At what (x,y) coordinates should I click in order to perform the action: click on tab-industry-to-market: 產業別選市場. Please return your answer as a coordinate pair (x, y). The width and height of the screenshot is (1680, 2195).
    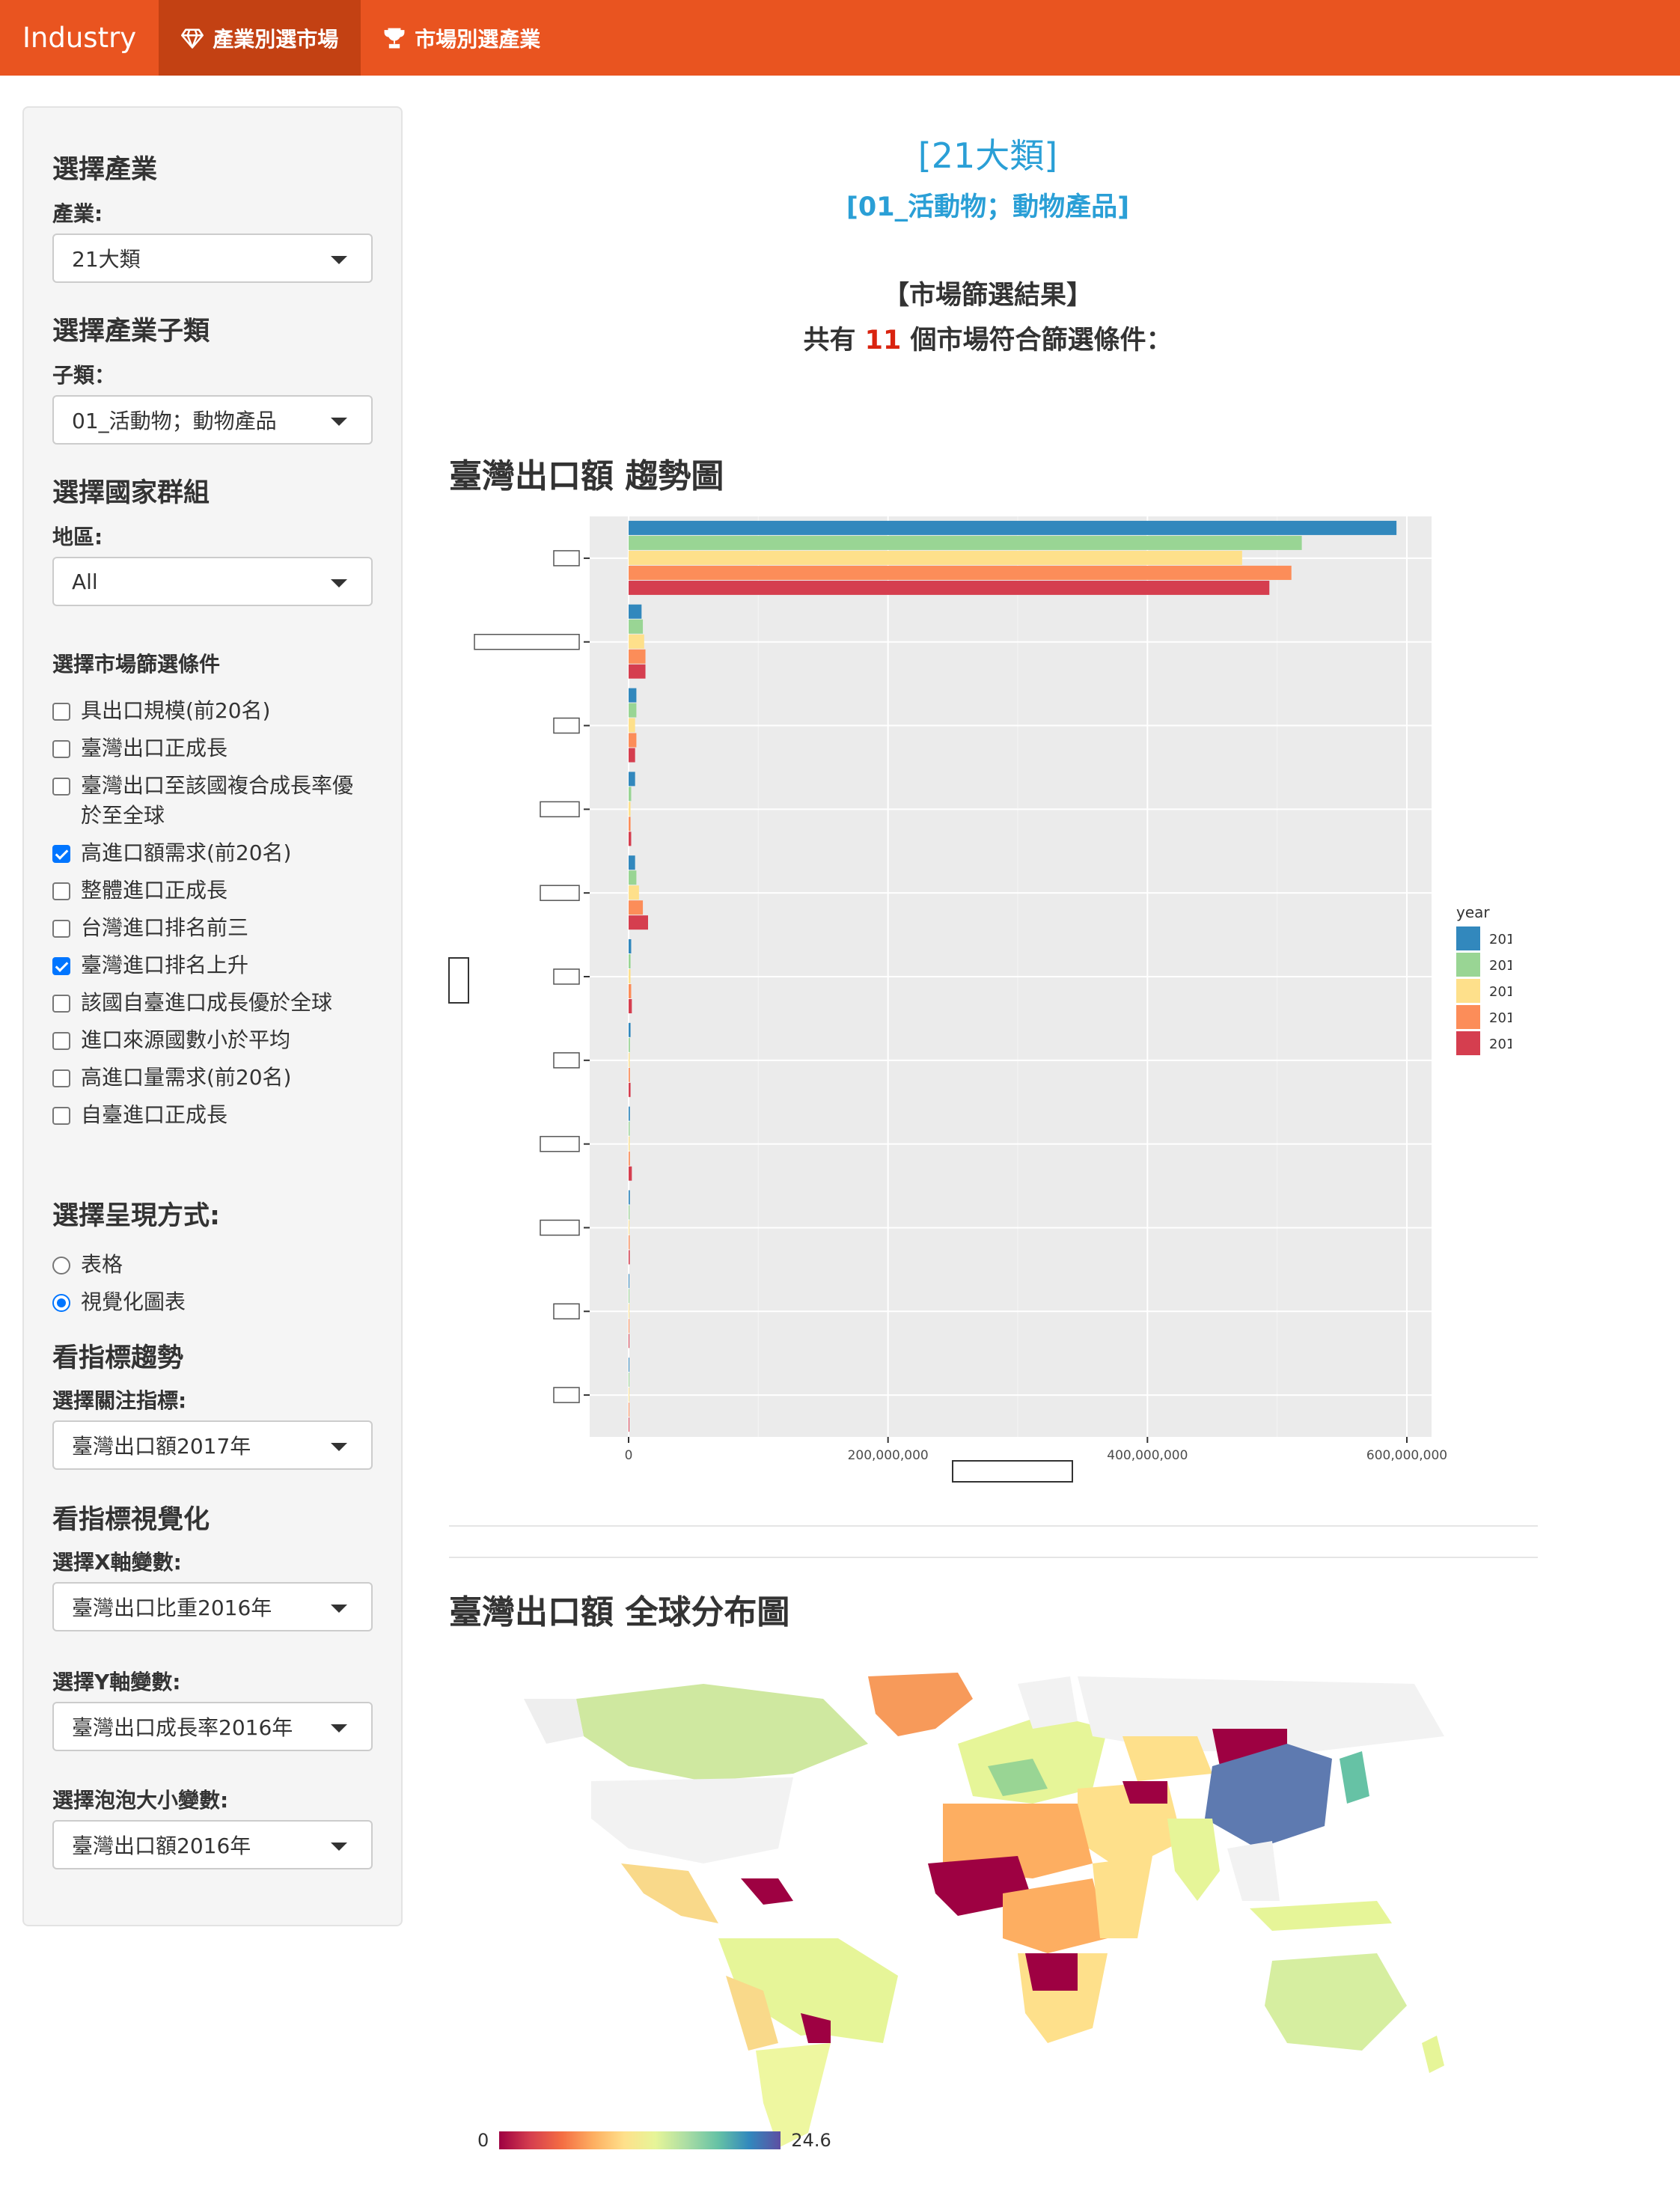
    Looking at the image, I should click on (260, 38).